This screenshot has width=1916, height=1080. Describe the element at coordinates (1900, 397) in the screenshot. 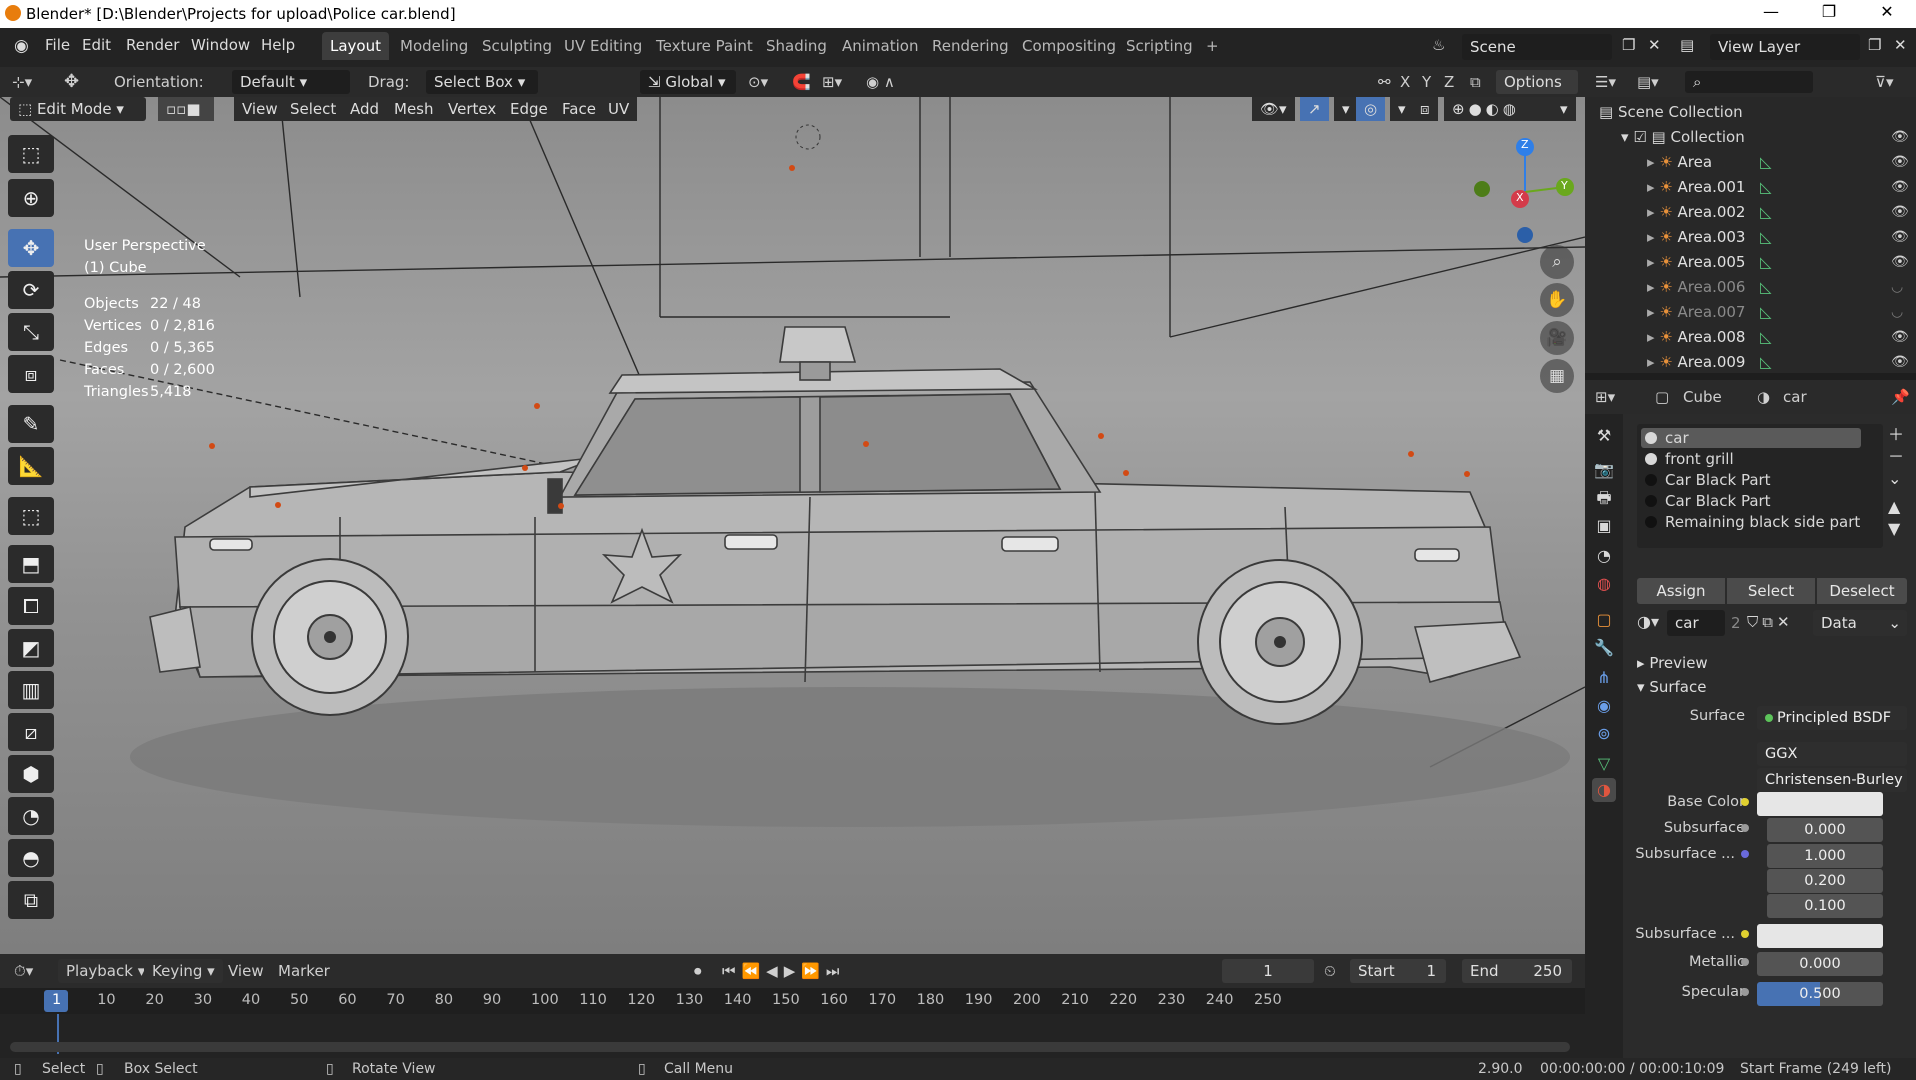

I see `pin-icon: 📌` at that location.